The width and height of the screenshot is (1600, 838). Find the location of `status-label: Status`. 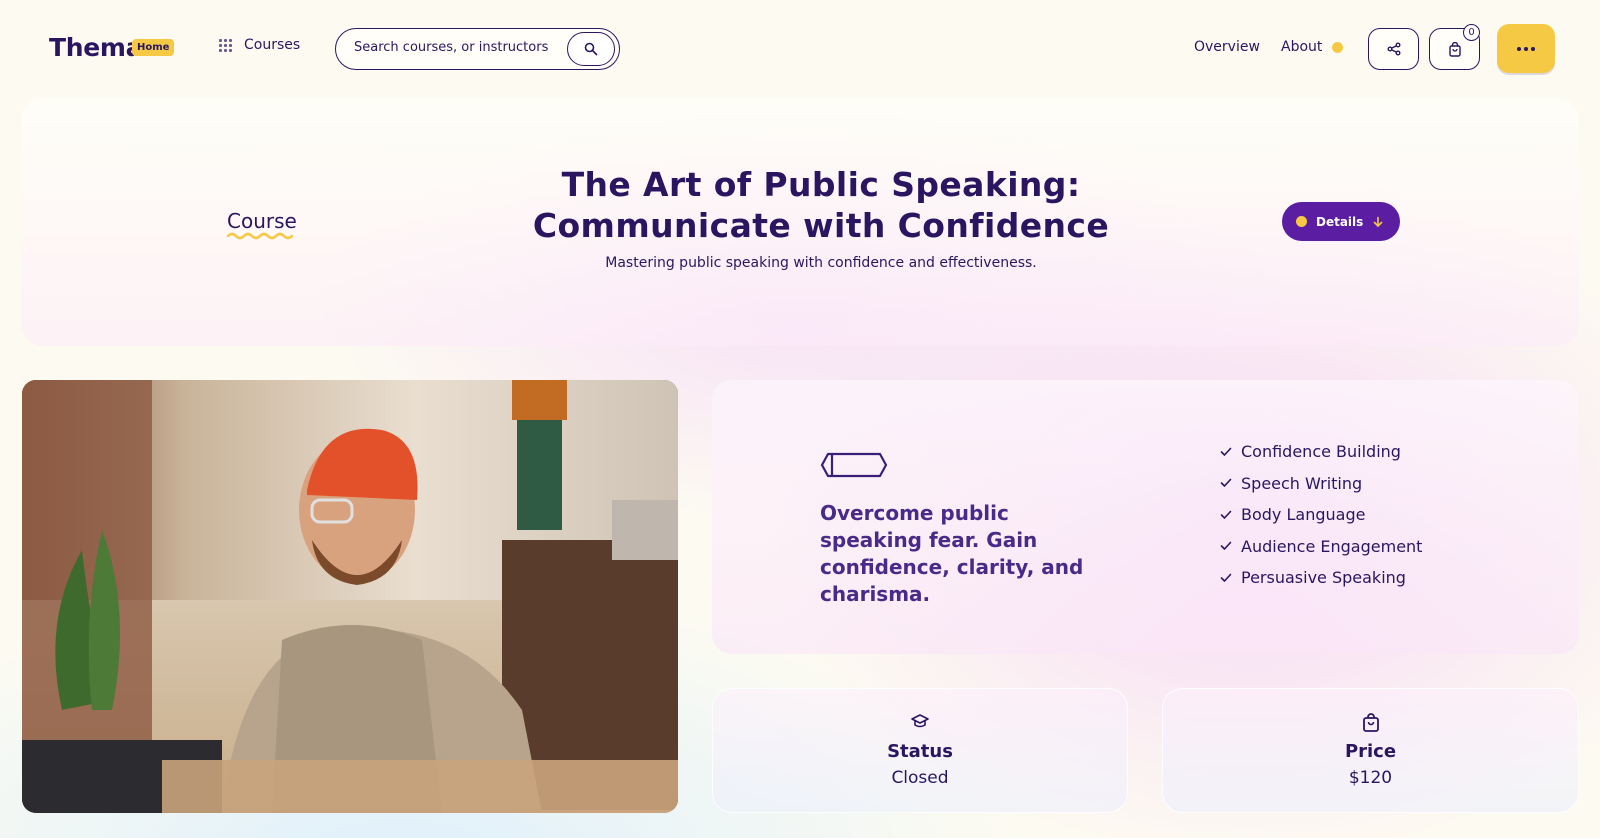

status-label: Status is located at coordinates (920, 751).